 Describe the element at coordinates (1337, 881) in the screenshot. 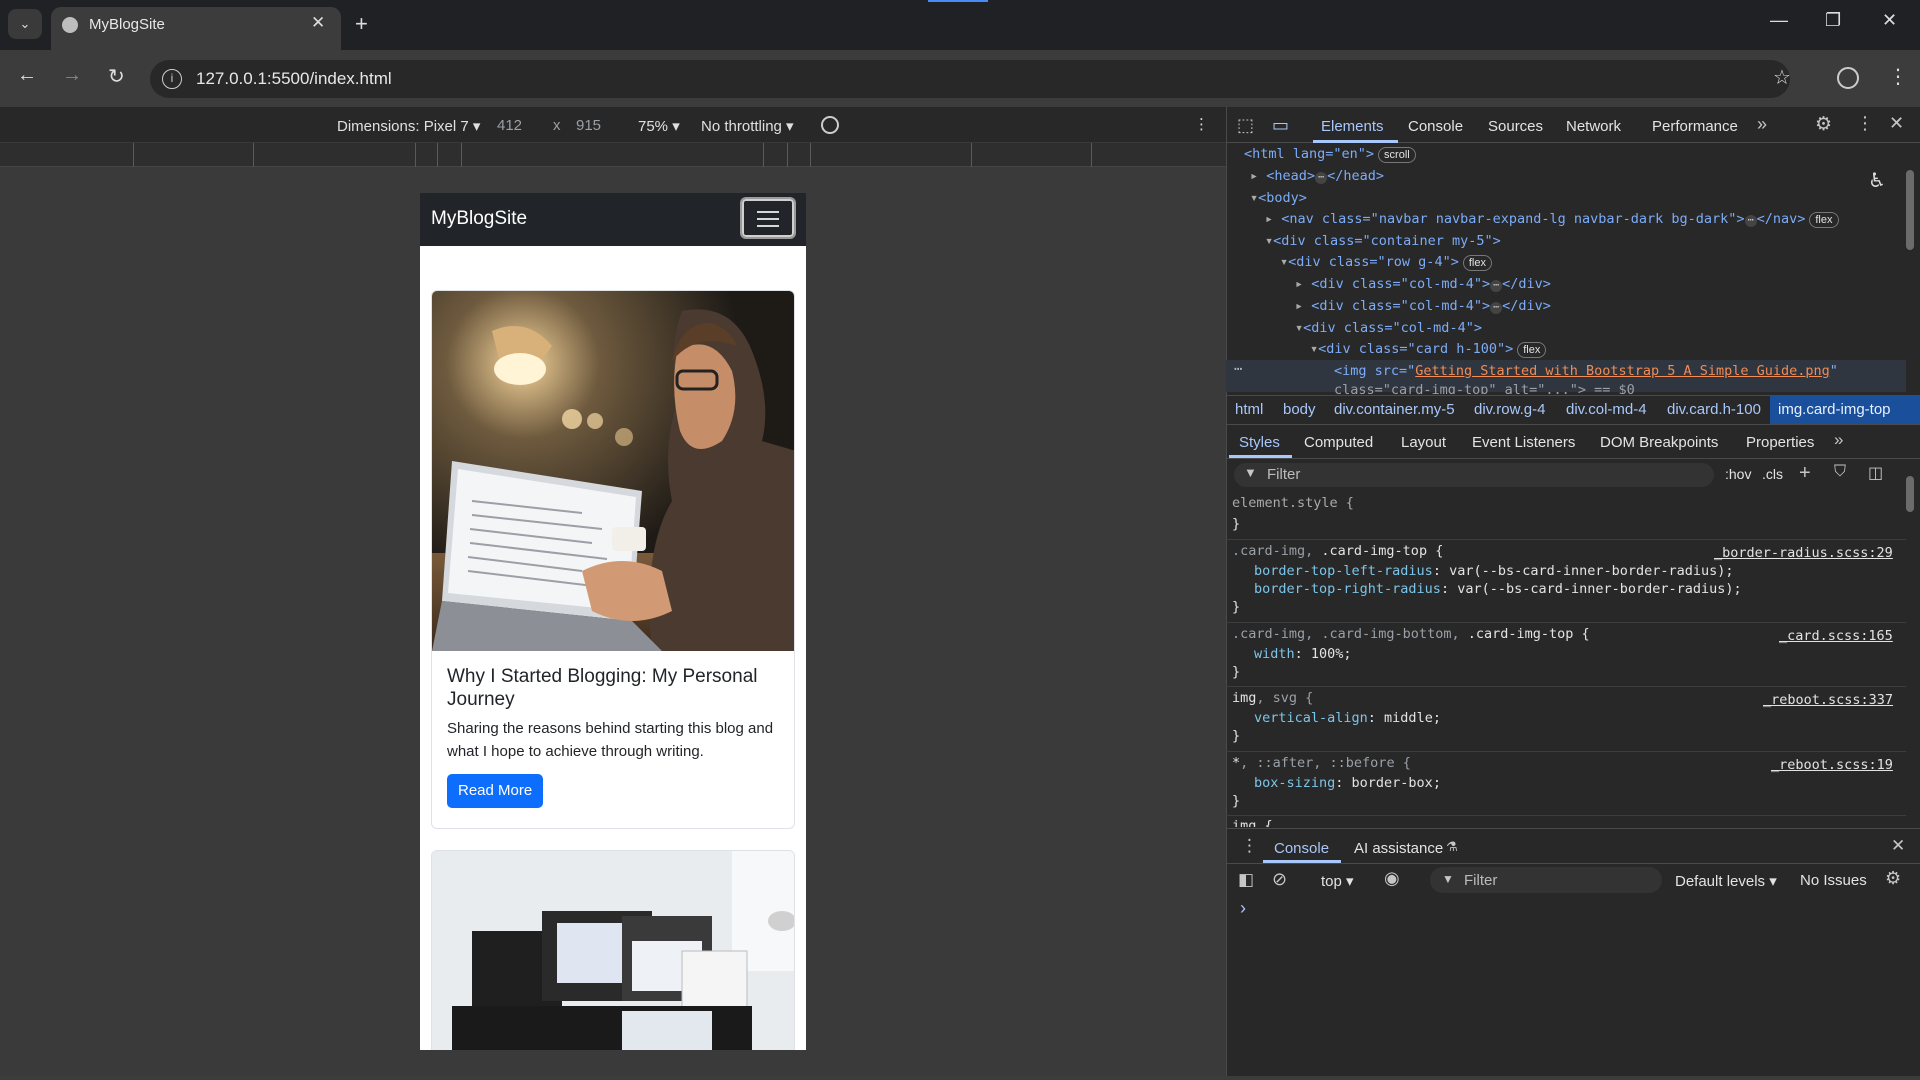

I see `context-select: top ▾` at that location.